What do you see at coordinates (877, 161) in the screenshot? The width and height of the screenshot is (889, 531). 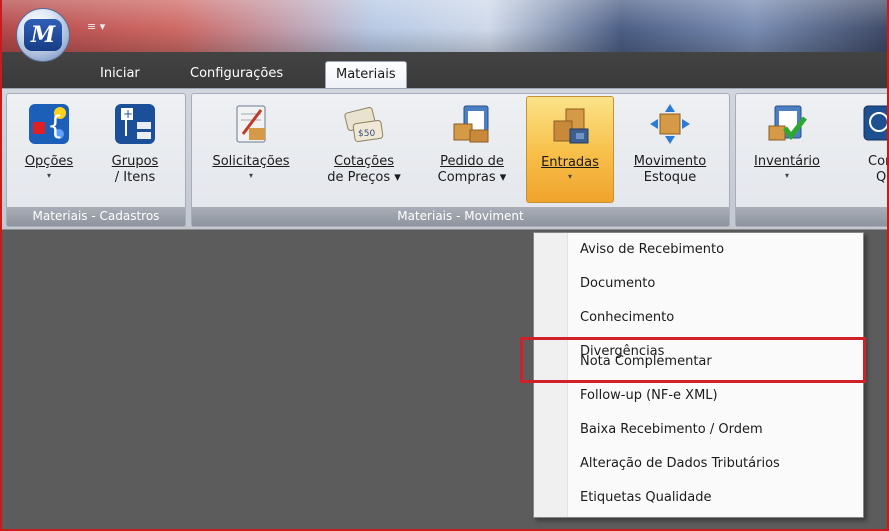 I see `quality-control-label-1: Cont` at bounding box center [877, 161].